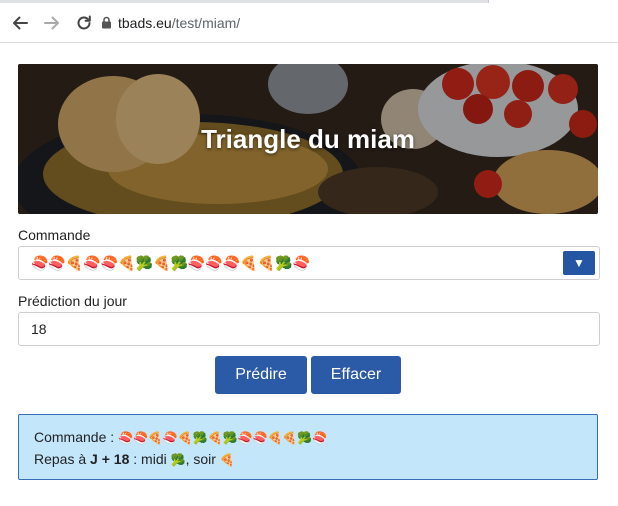 Image resolution: width=618 pixels, height=506 pixels. Describe the element at coordinates (74, 437) in the screenshot. I see `result-commande-label: Commande :` at that location.